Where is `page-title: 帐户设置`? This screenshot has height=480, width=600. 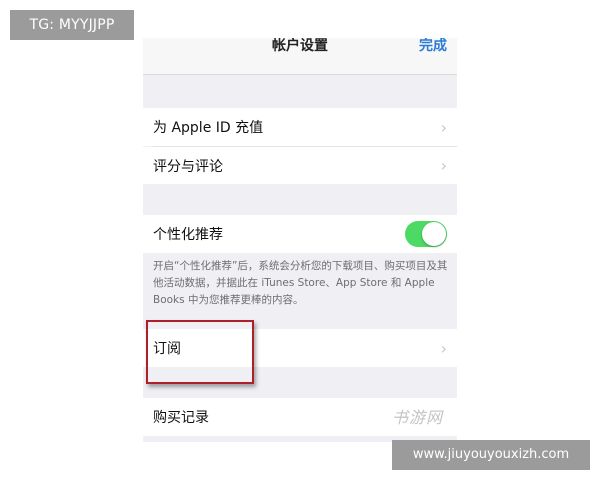
page-title: 帐户设置 is located at coordinates (300, 46).